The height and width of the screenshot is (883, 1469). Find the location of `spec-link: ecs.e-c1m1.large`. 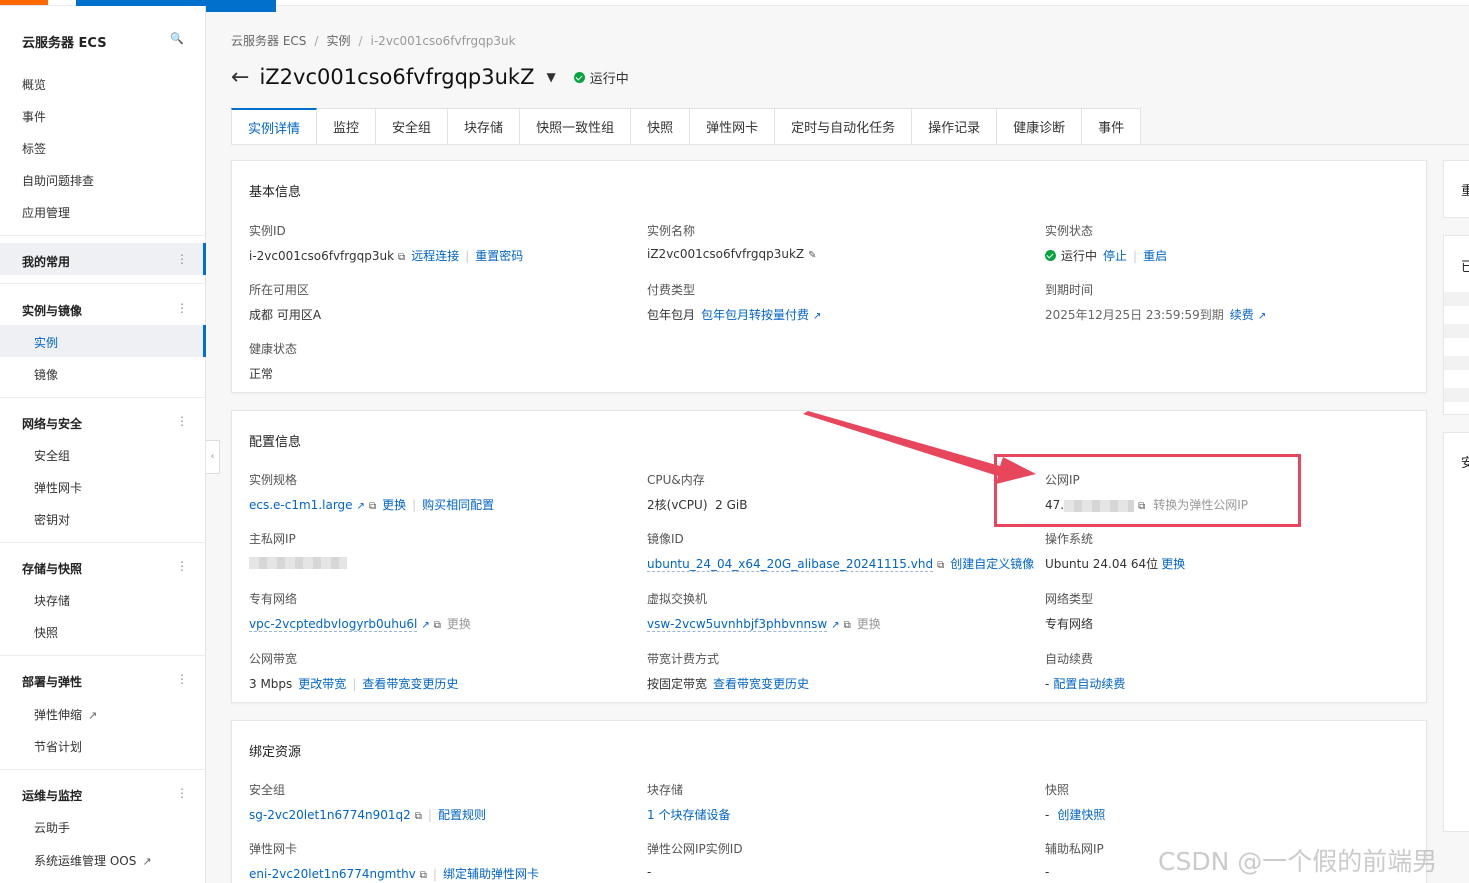

spec-link: ecs.e-c1m1.large is located at coordinates (301, 505).